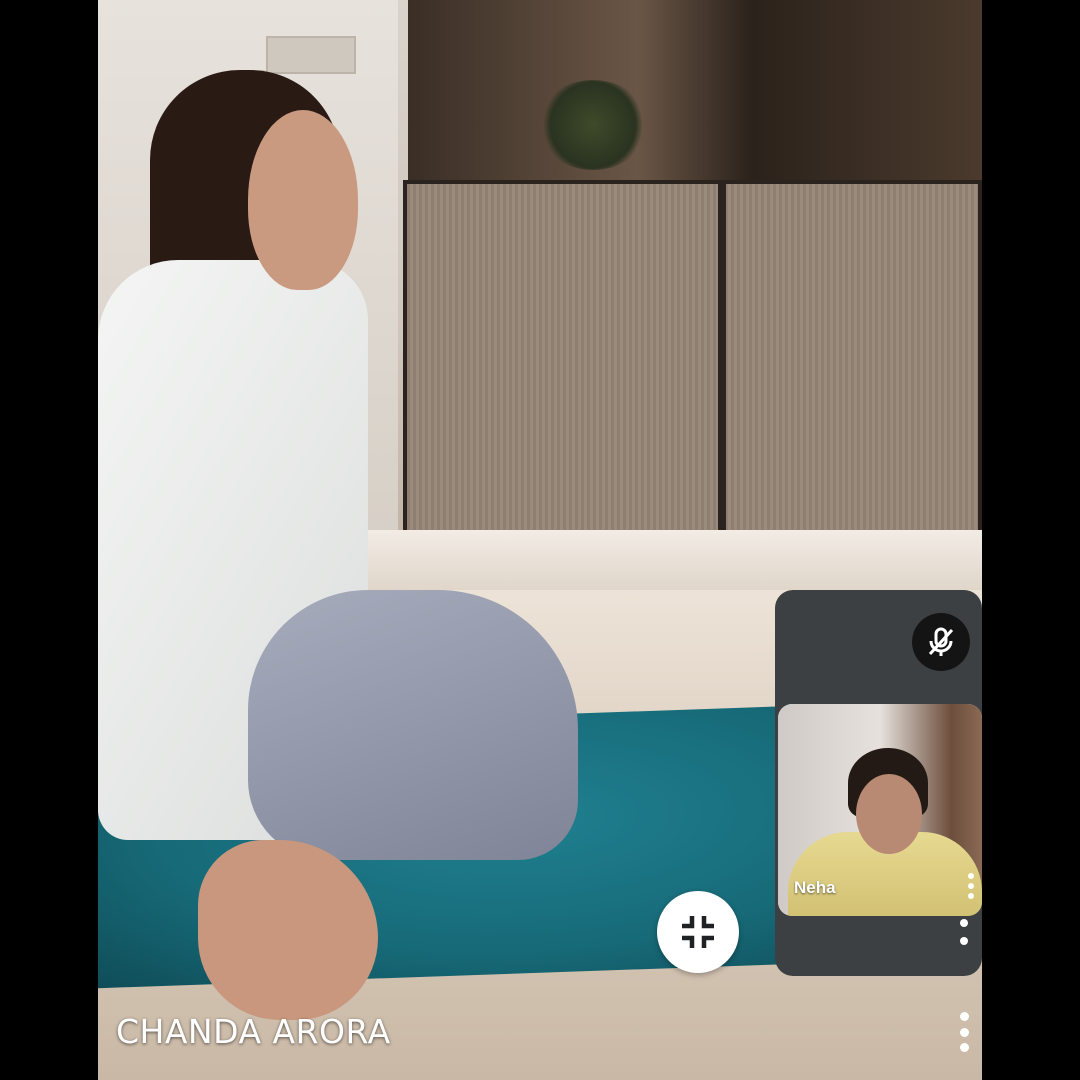 The width and height of the screenshot is (1080, 1080). I want to click on floor-step, so click(665, 560).